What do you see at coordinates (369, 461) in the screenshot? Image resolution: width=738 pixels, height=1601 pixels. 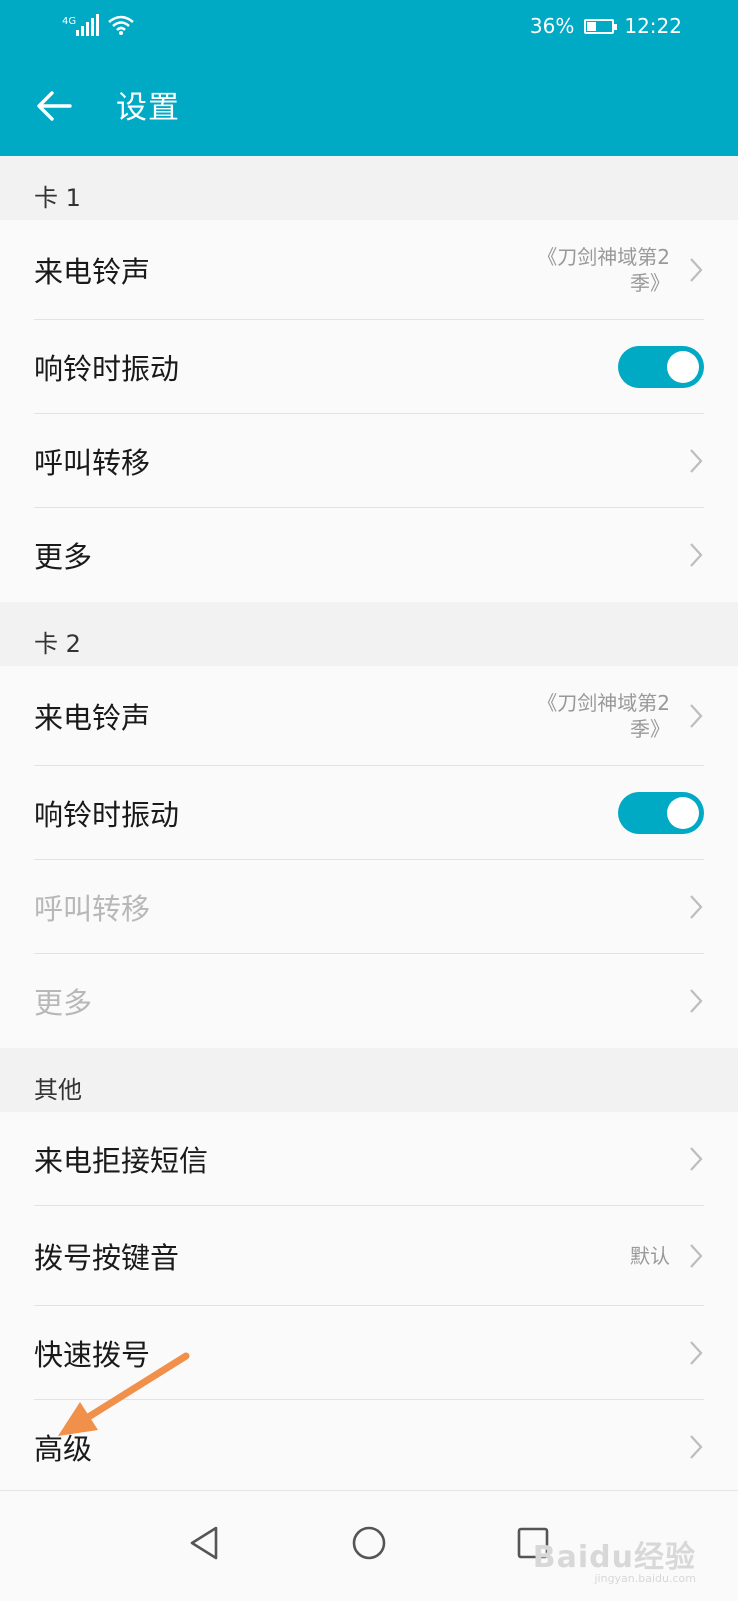 I see `card1-forward-row: 呼叫转移` at bounding box center [369, 461].